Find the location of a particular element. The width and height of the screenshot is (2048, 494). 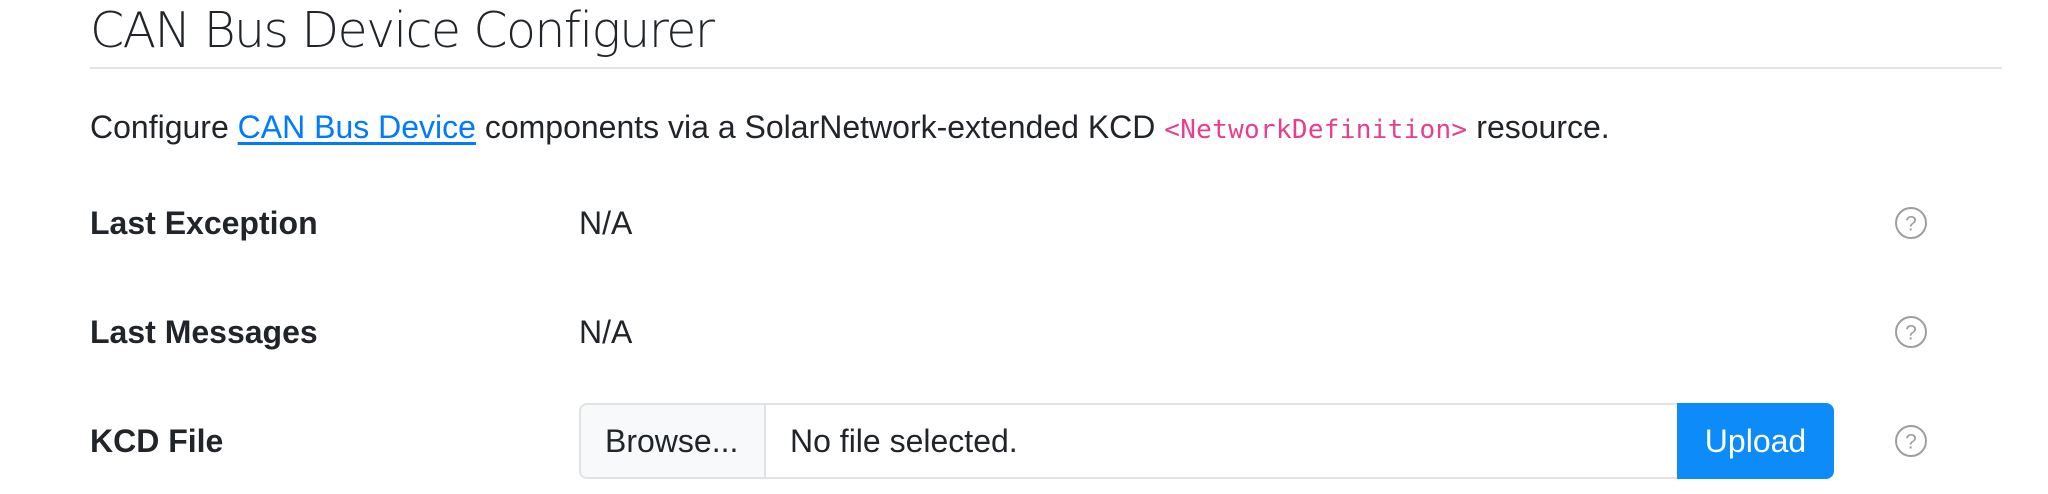

last-messages-value: N/A is located at coordinates (606, 332).